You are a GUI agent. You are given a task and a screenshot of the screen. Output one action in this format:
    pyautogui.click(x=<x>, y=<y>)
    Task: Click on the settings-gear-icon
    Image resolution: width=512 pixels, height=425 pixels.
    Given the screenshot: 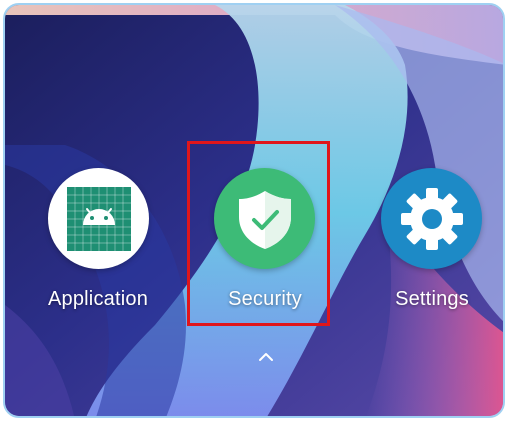 What is the action you would take?
    pyautogui.click(x=431, y=218)
    